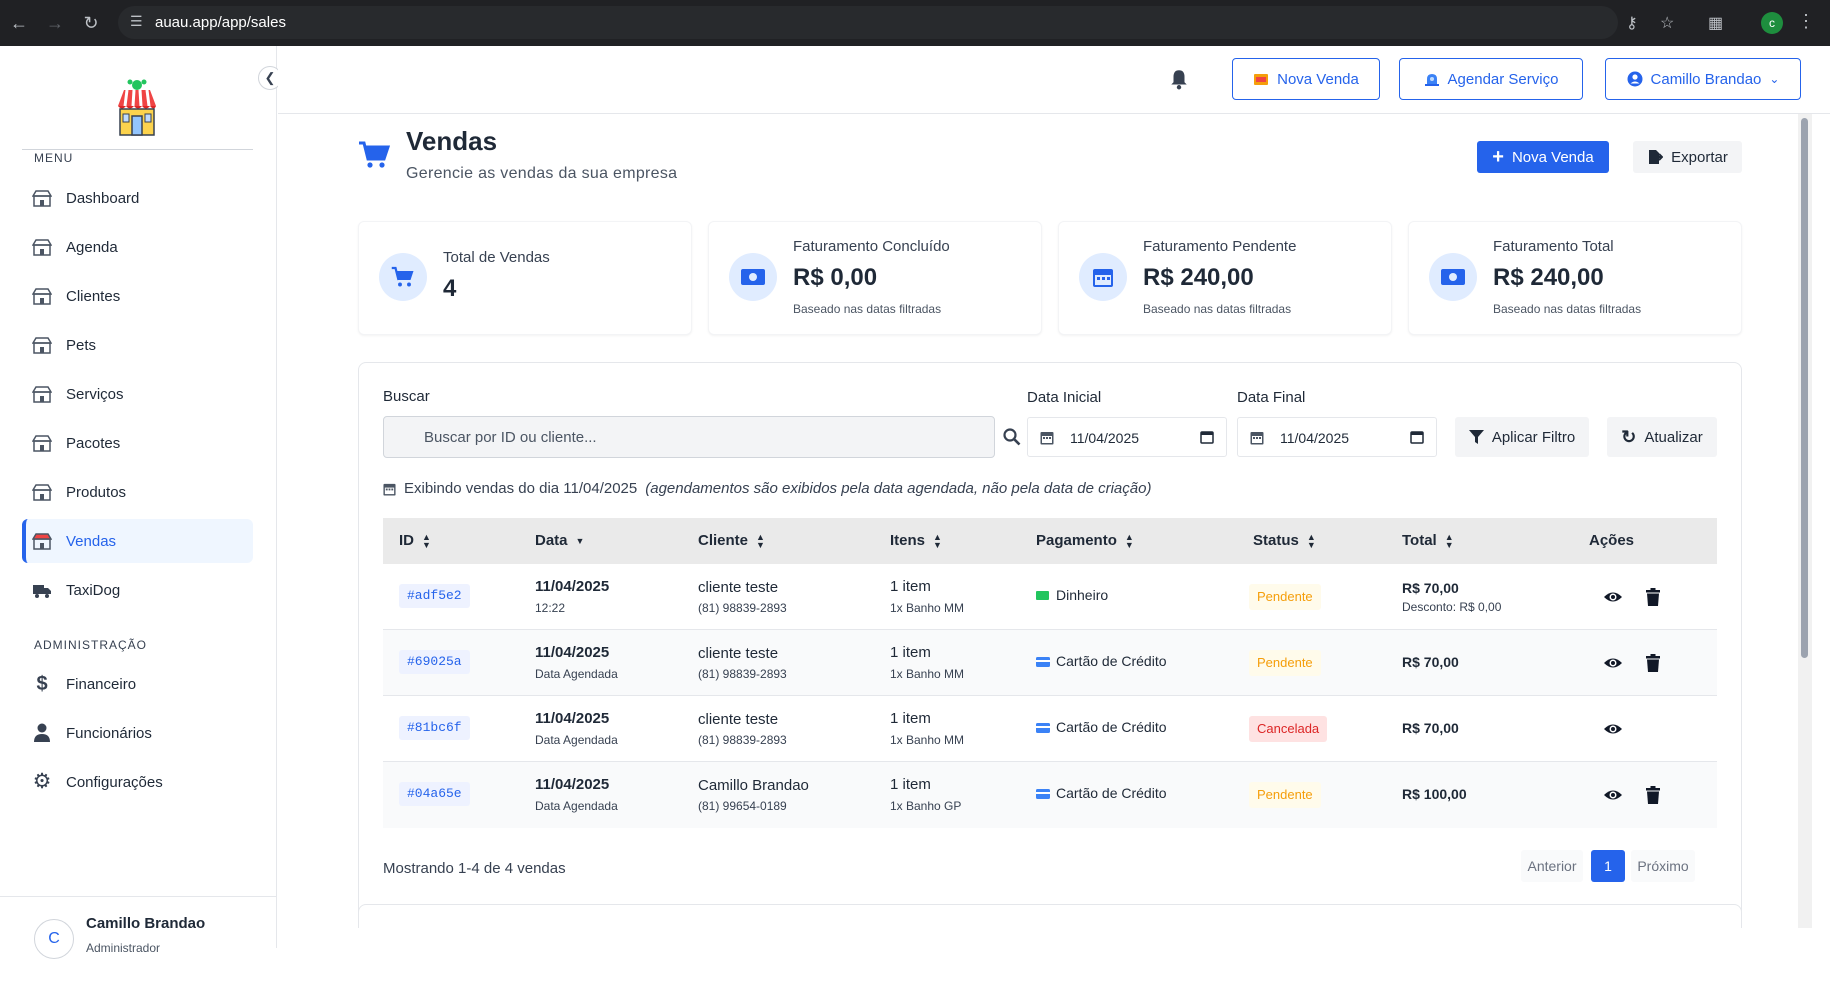  I want to click on nova-venda-top-button: Nova Venda, so click(1306, 79).